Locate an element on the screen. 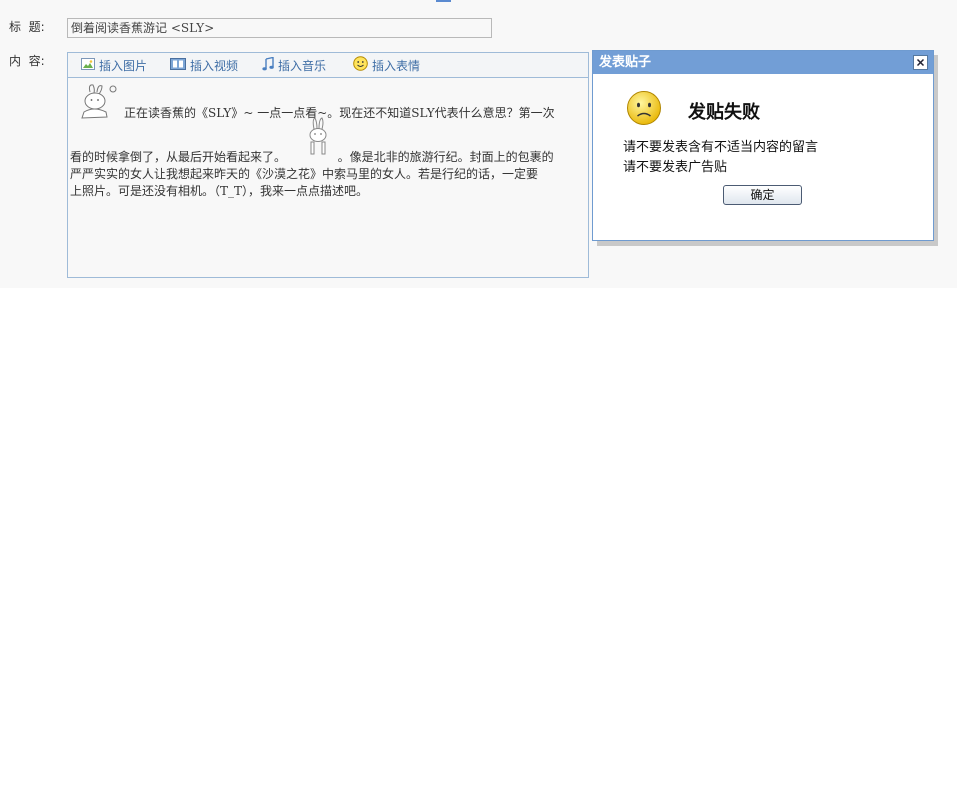 Image resolution: width=957 pixels, height=800 pixels. content-line-2-end: 。像是北非的旅游行纪。封面上的包裹的 is located at coordinates (445, 157).